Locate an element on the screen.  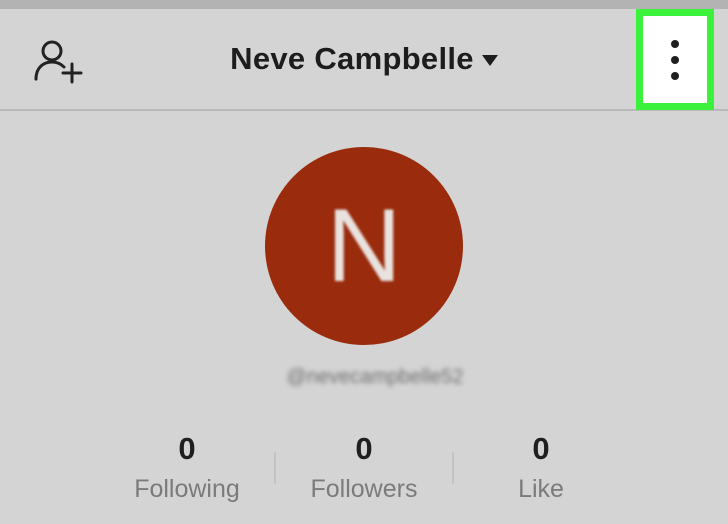
following-label: Following is located at coordinates (187, 489).